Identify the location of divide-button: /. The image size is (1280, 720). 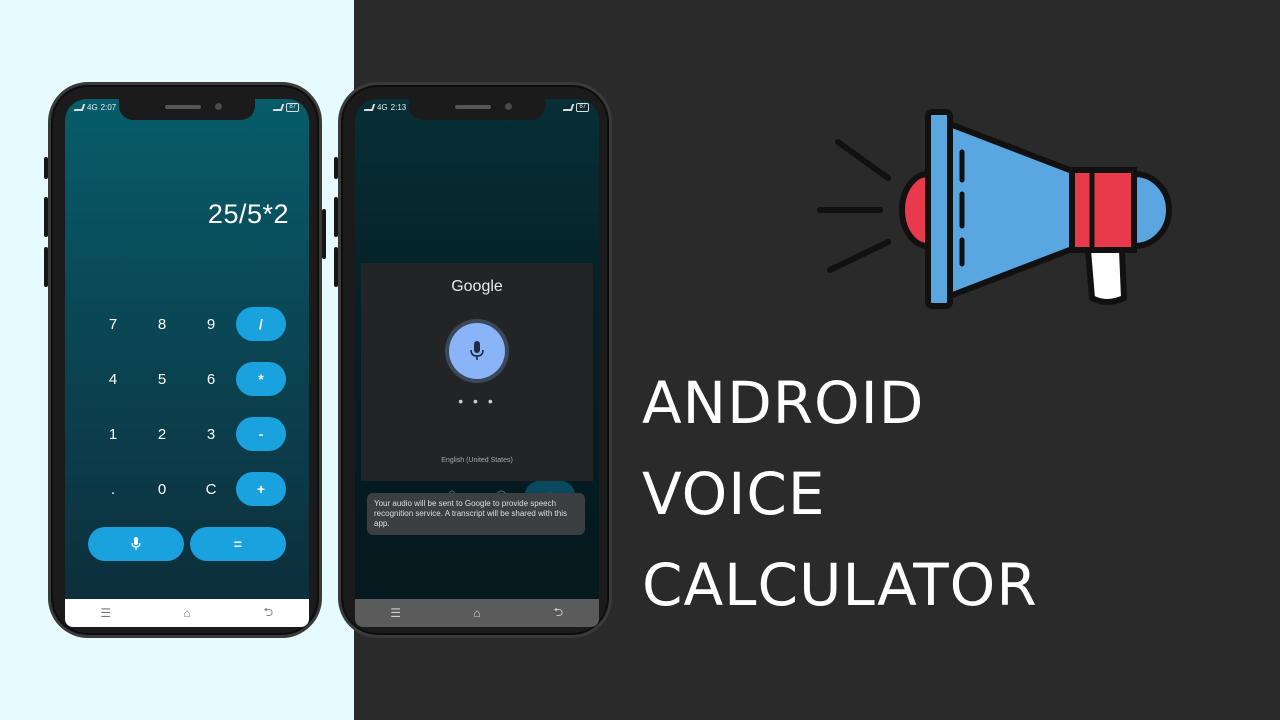
(261, 324).